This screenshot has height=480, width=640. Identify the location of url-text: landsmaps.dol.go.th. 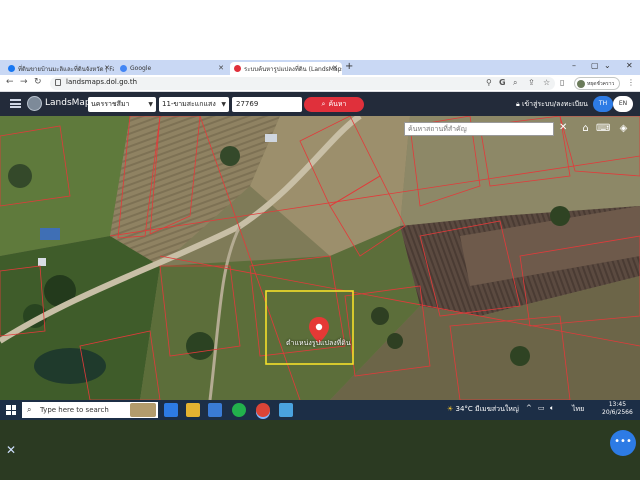
(102, 82).